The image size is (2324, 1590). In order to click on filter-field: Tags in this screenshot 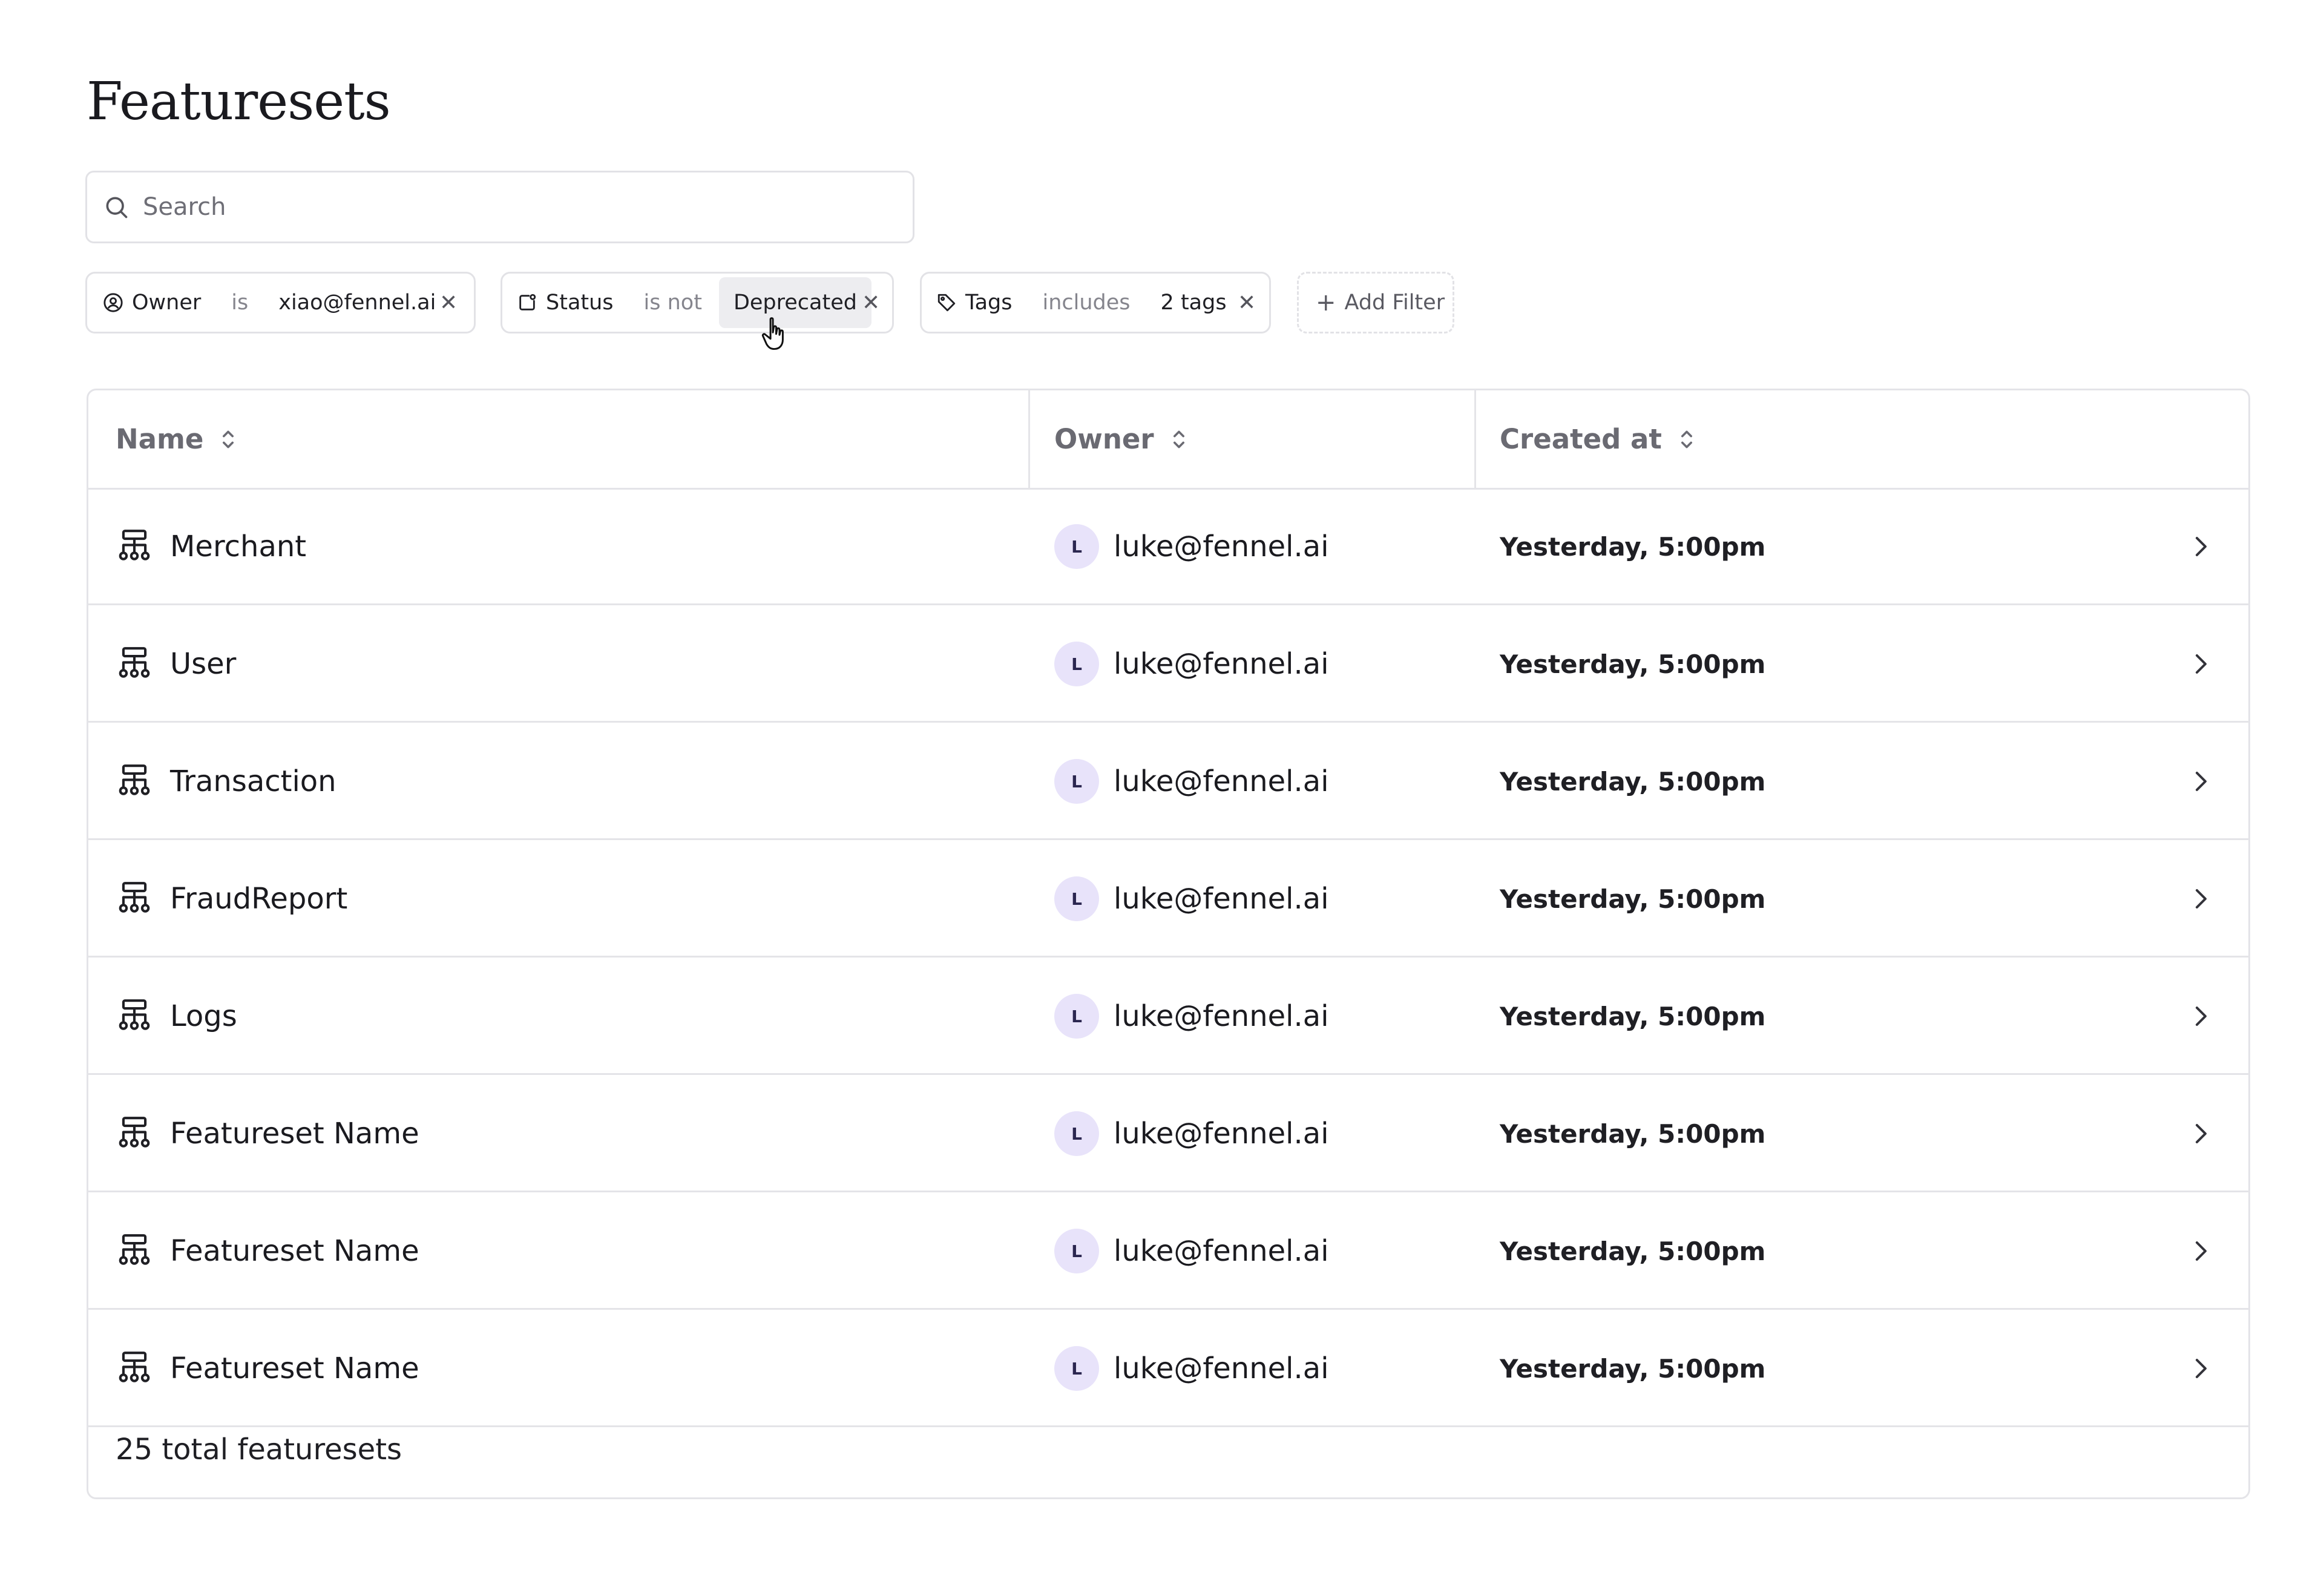, I will do `click(989, 303)`.